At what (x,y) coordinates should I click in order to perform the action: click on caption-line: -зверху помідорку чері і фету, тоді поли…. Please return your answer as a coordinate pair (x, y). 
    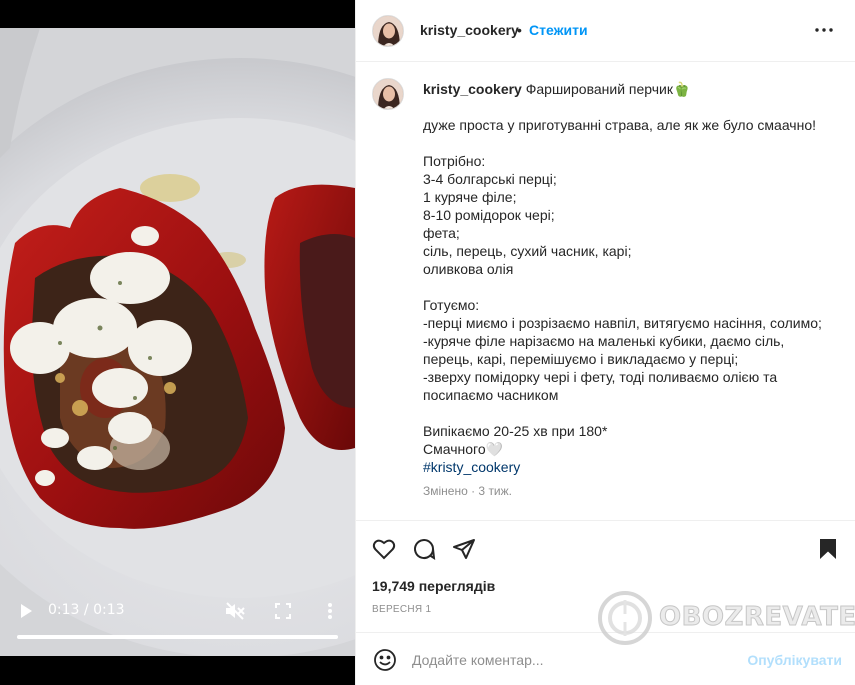
    Looking at the image, I should click on (600, 377).